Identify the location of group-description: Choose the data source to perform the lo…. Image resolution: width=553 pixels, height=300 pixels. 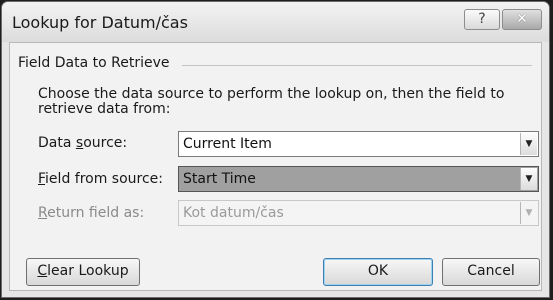
(271, 101).